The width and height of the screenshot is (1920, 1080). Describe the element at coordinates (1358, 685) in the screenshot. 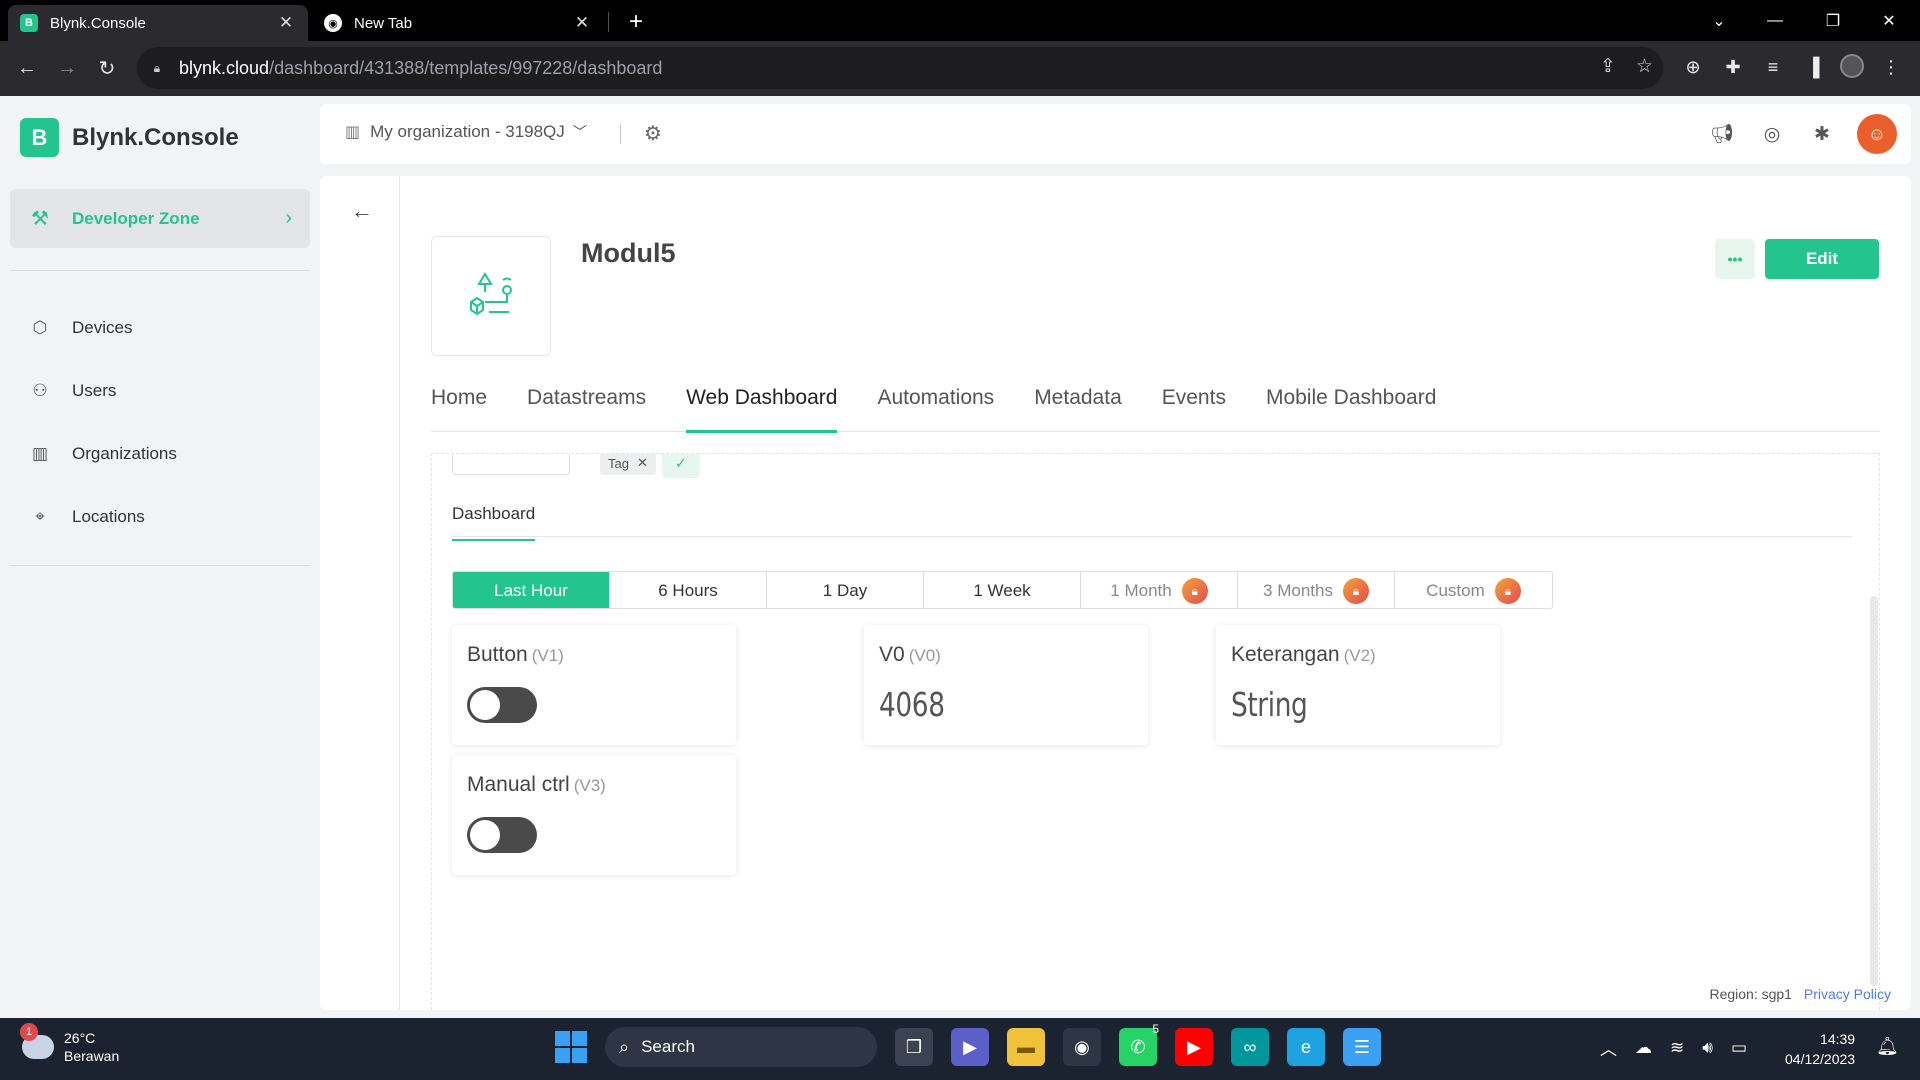

I see `widget-keterangan: Keterangan (V2) String` at that location.